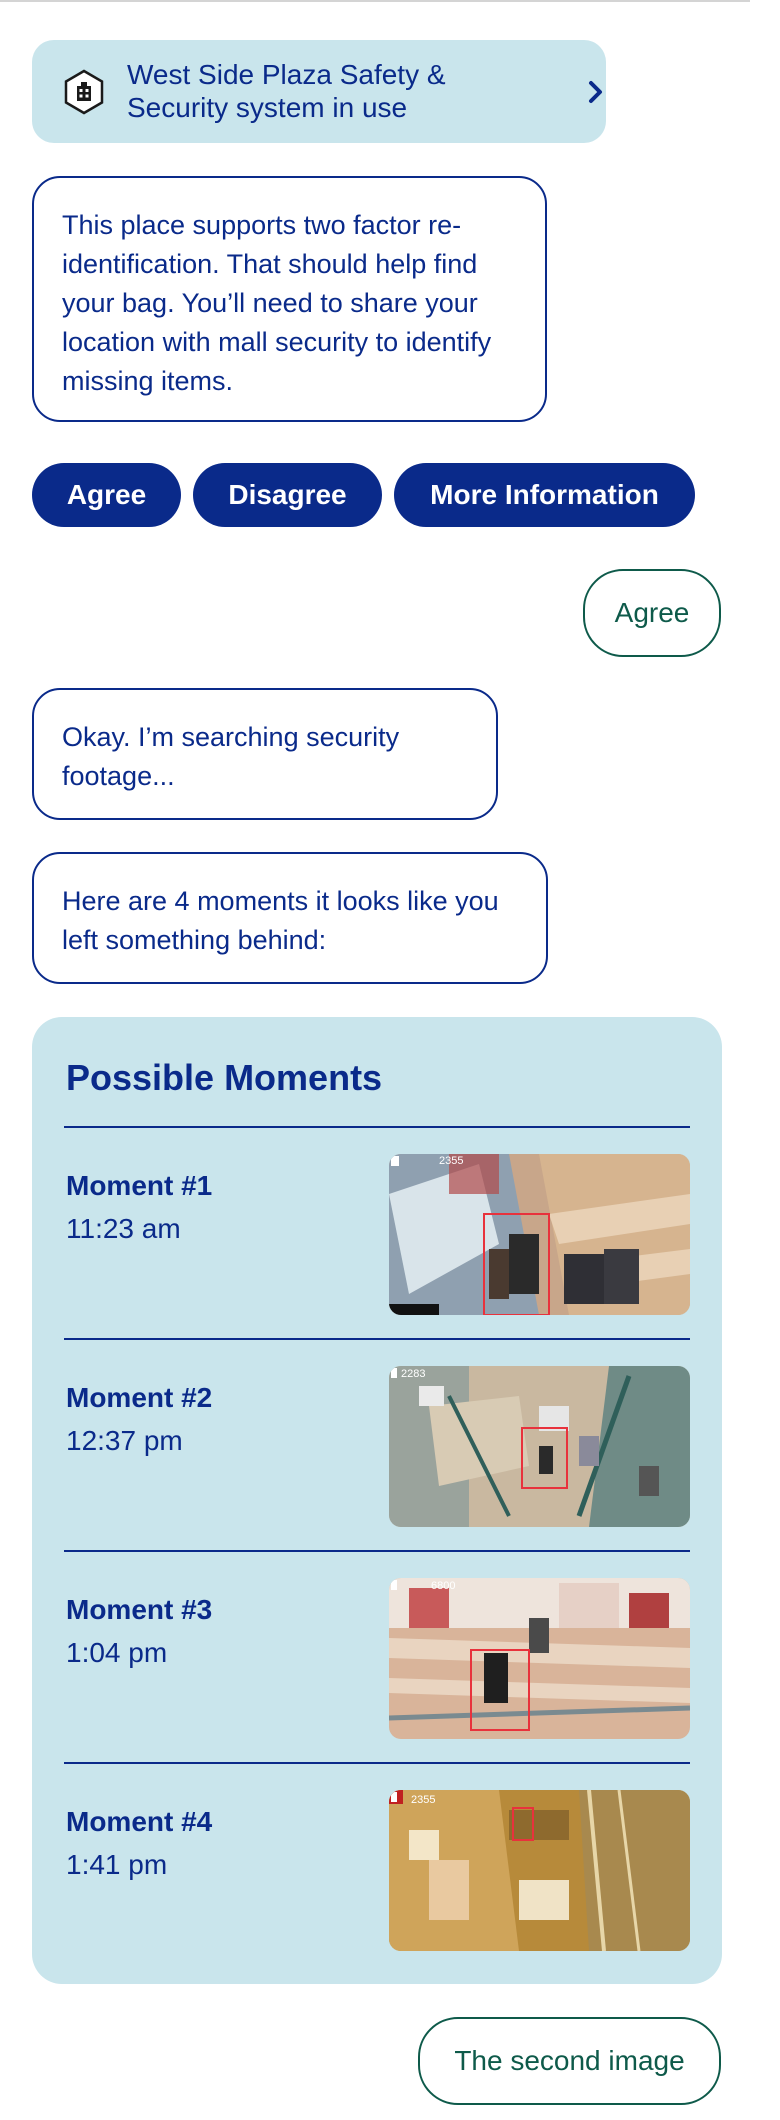 This screenshot has width=780, height=2120. Describe the element at coordinates (652, 613) in the screenshot. I see `user-message-agree: Agree` at that location.